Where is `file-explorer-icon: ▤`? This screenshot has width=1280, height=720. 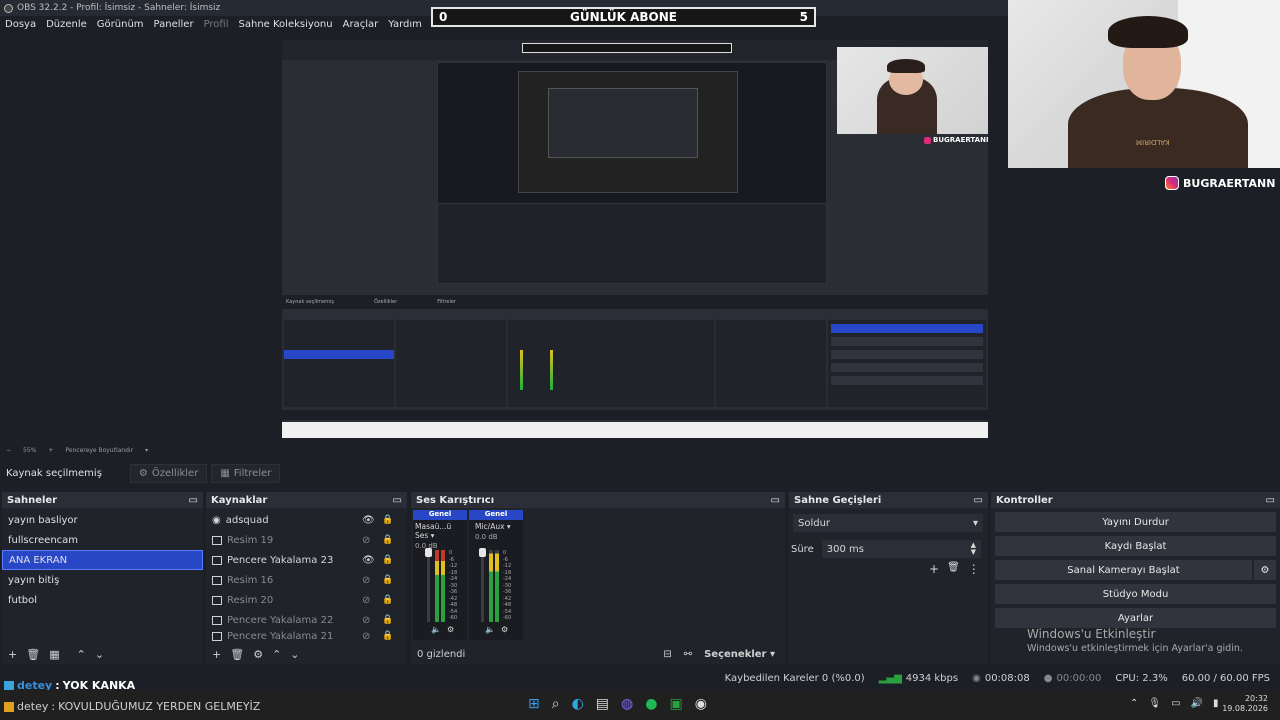
file-explorer-icon: ▤ is located at coordinates (602, 704).